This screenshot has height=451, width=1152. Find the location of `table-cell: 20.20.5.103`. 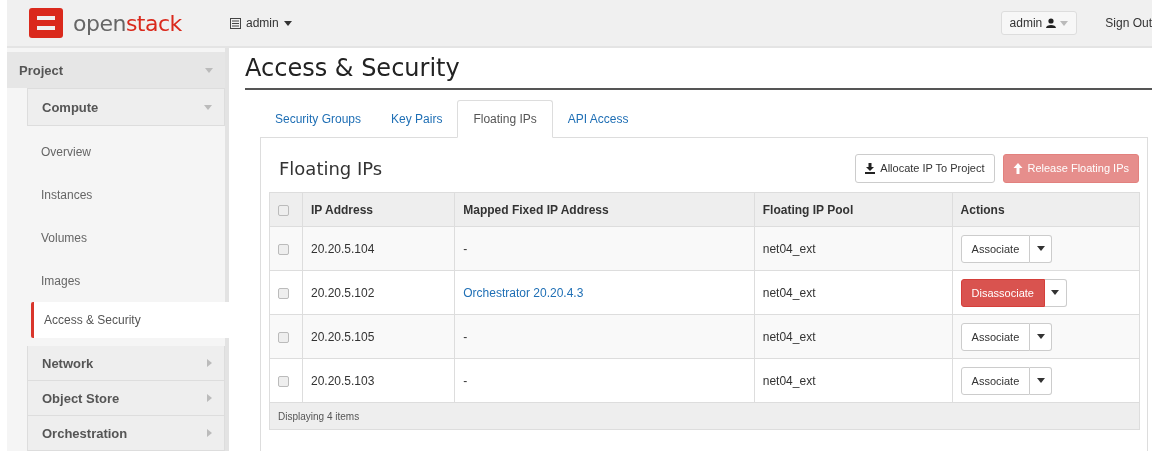

table-cell: 20.20.5.103 is located at coordinates (342, 380).